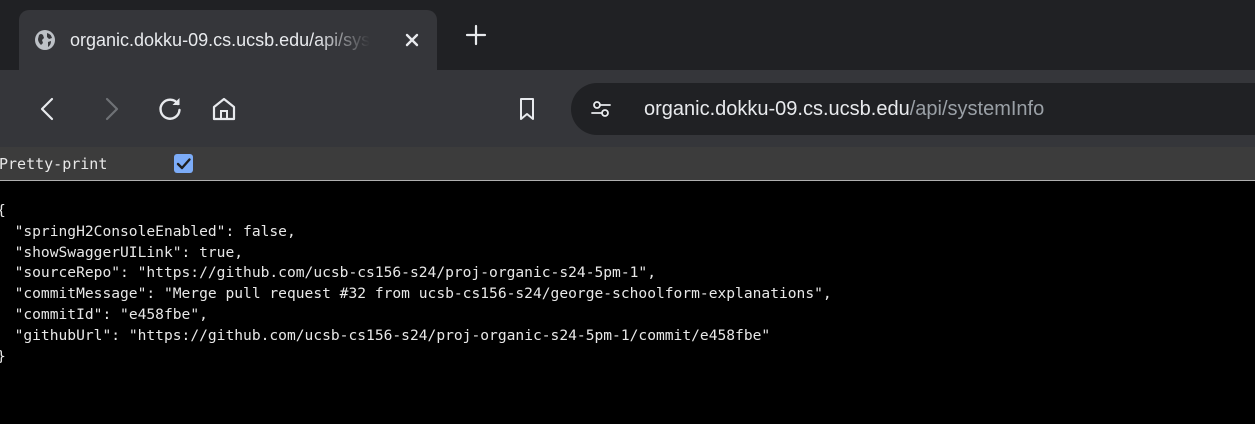  I want to click on tune-icon, so click(601, 109).